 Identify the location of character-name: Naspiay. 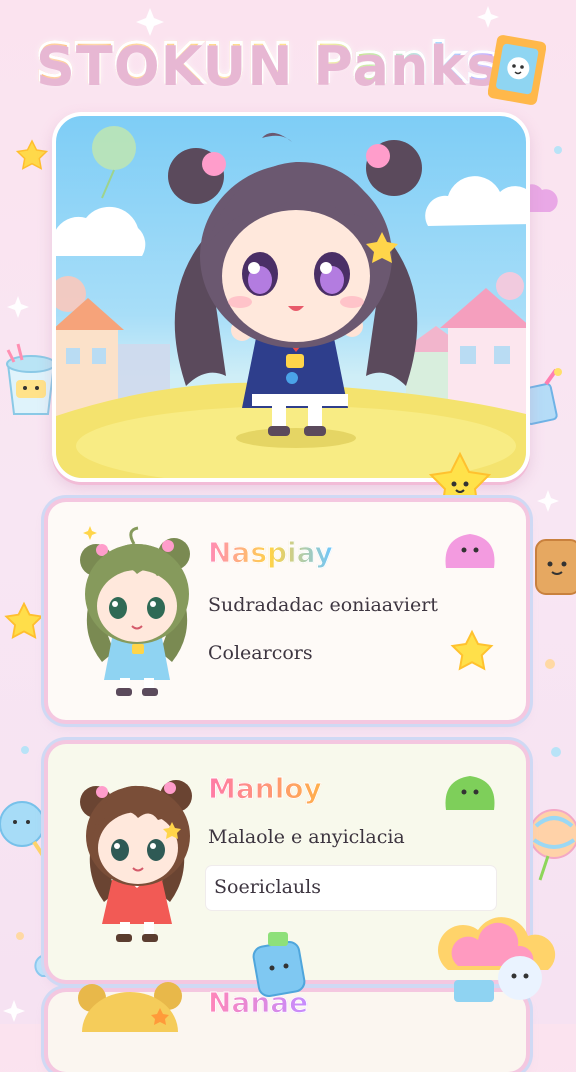
(271, 553).